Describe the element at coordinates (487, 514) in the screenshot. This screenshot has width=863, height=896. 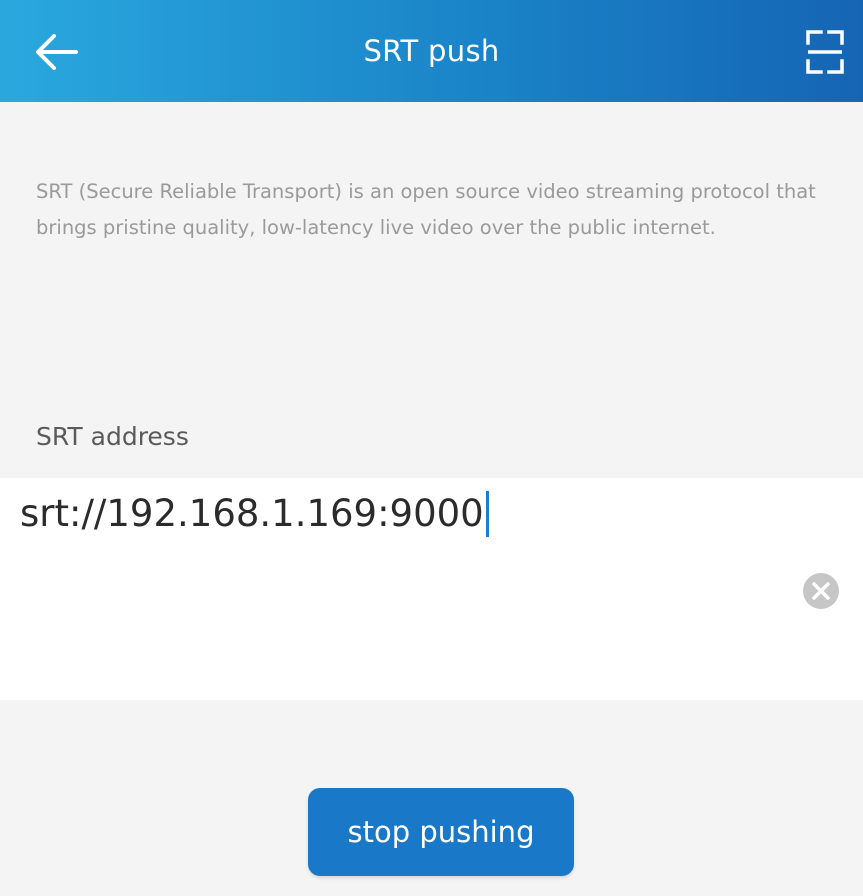
I see `text-caret` at that location.